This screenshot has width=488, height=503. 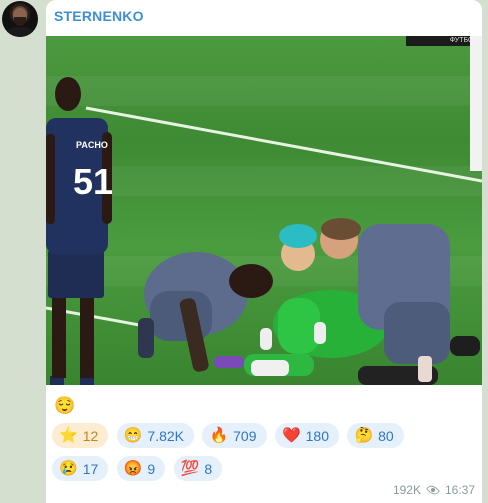 What do you see at coordinates (386, 435) in the screenshot?
I see `reaction-count: 80` at bounding box center [386, 435].